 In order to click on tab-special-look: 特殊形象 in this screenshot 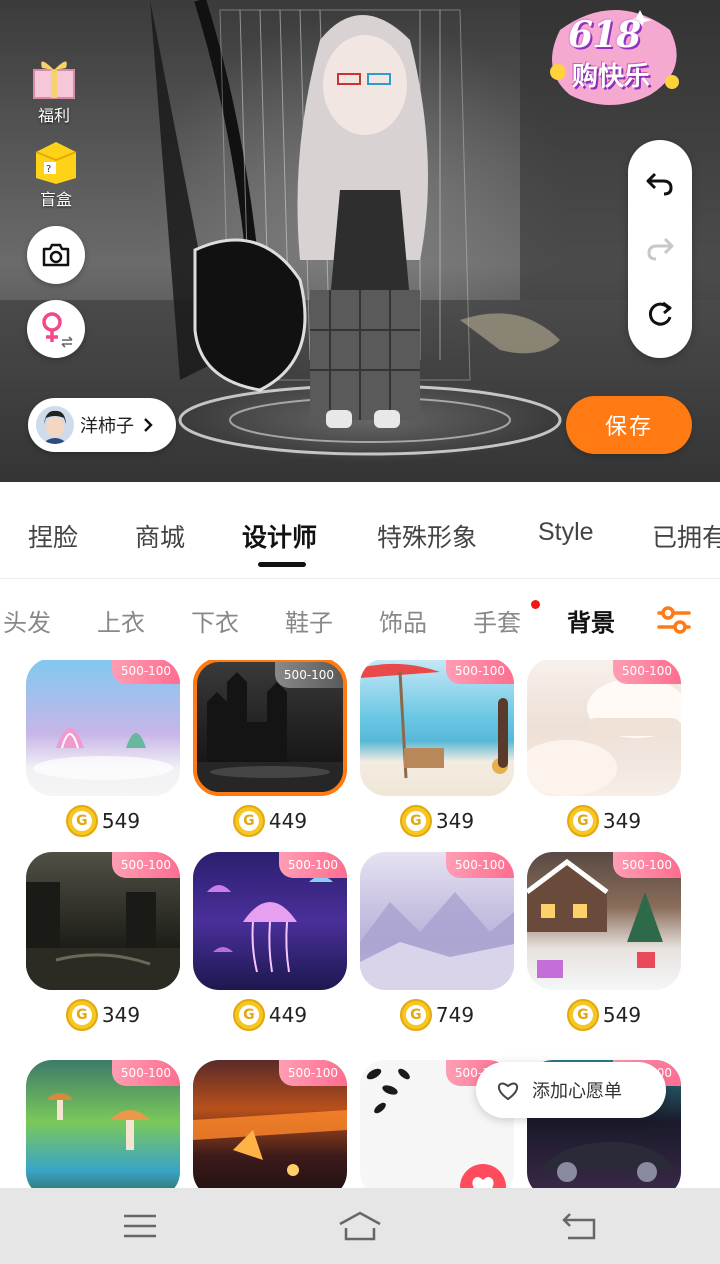, I will do `click(427, 536)`.